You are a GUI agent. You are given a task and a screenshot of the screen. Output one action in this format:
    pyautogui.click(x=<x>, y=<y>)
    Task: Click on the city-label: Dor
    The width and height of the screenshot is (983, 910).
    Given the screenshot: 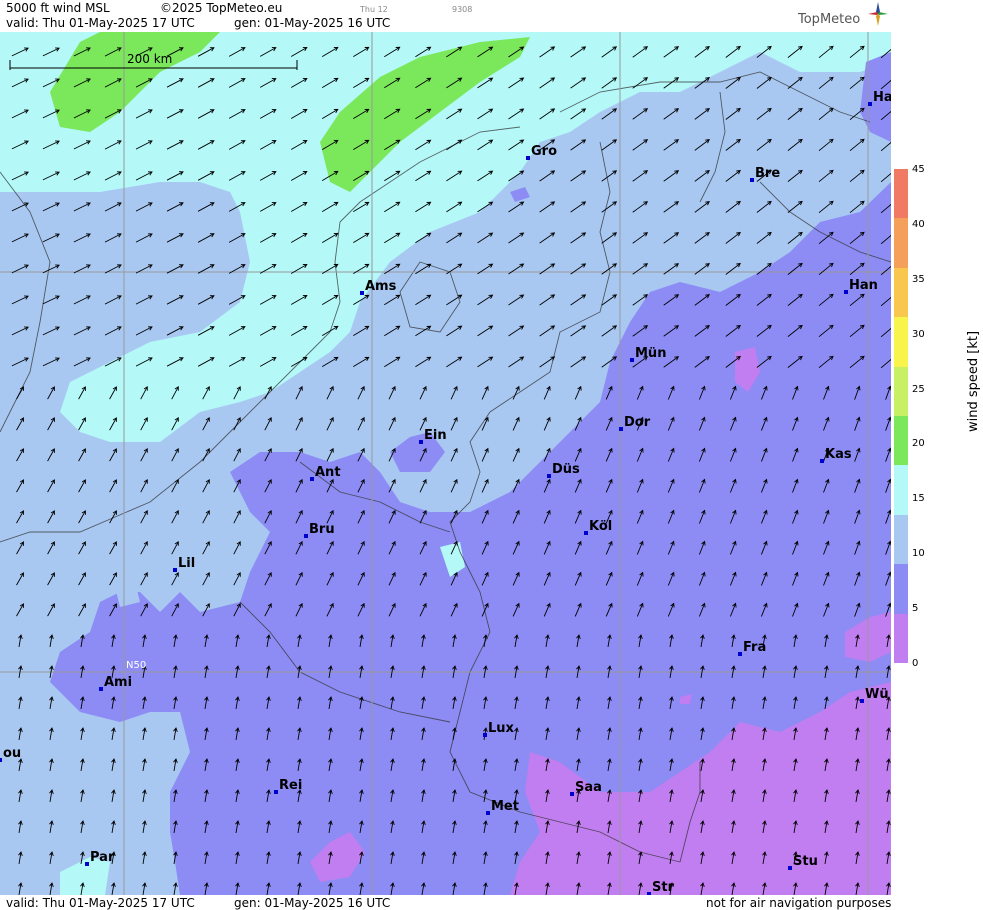 What is the action you would take?
    pyautogui.click(x=637, y=422)
    